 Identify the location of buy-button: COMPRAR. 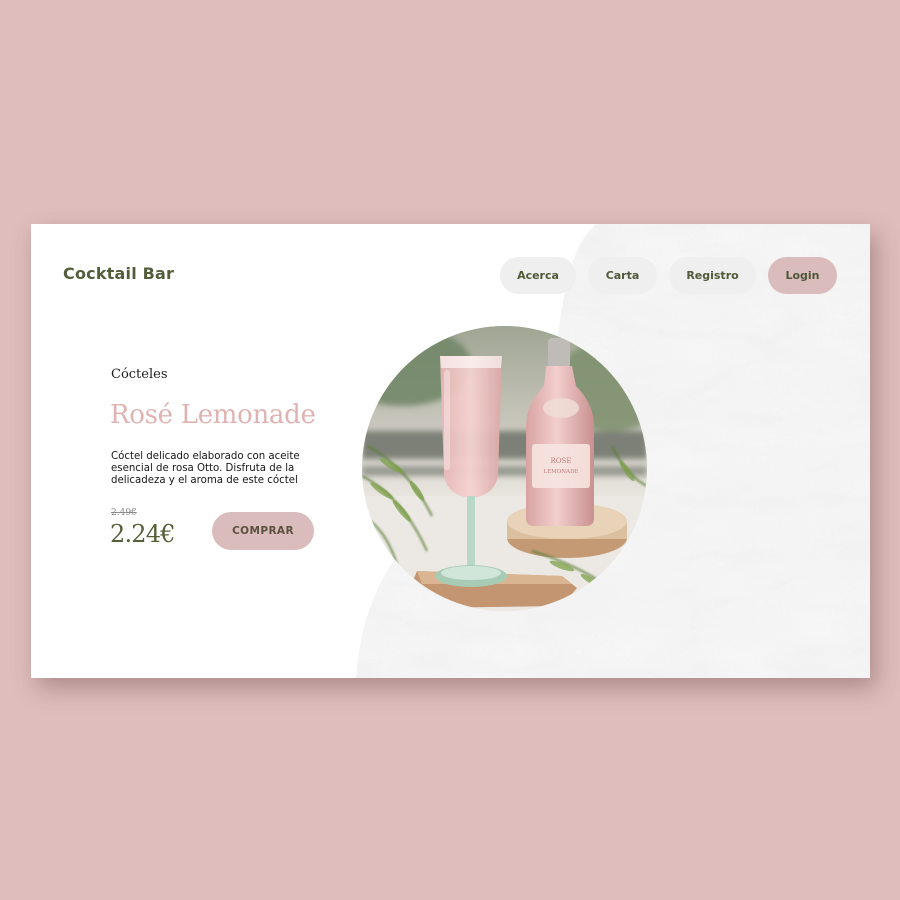
(263, 531).